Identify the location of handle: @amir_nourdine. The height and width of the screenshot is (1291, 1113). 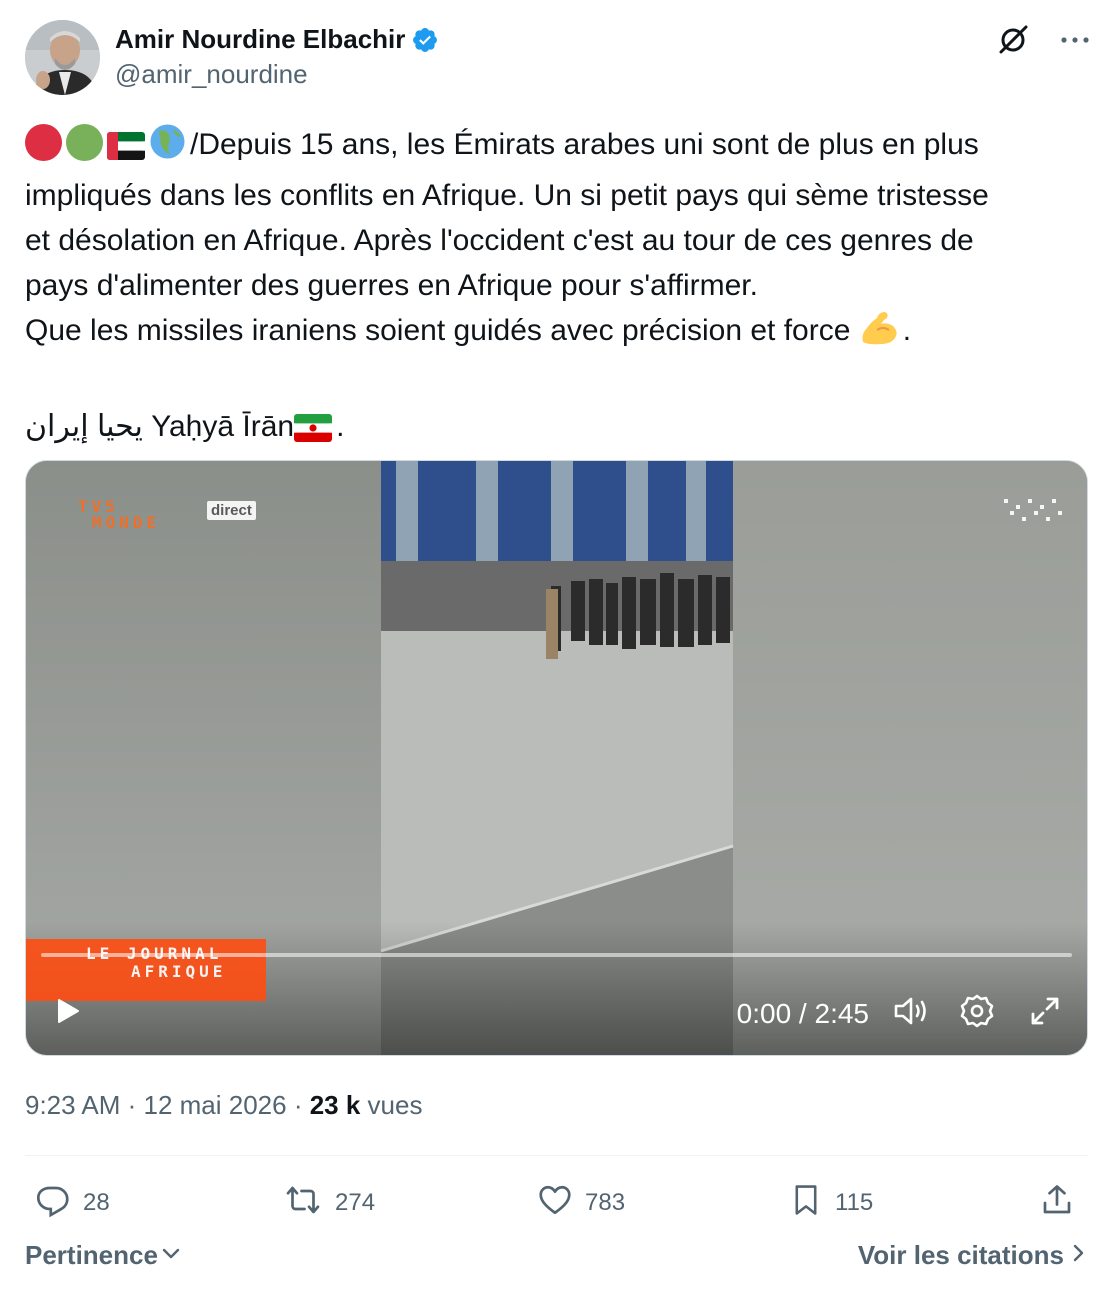
(277, 74).